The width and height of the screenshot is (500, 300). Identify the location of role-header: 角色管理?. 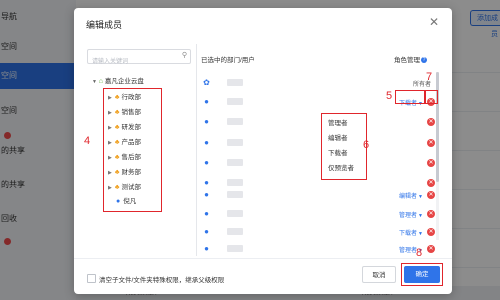
(410, 60).